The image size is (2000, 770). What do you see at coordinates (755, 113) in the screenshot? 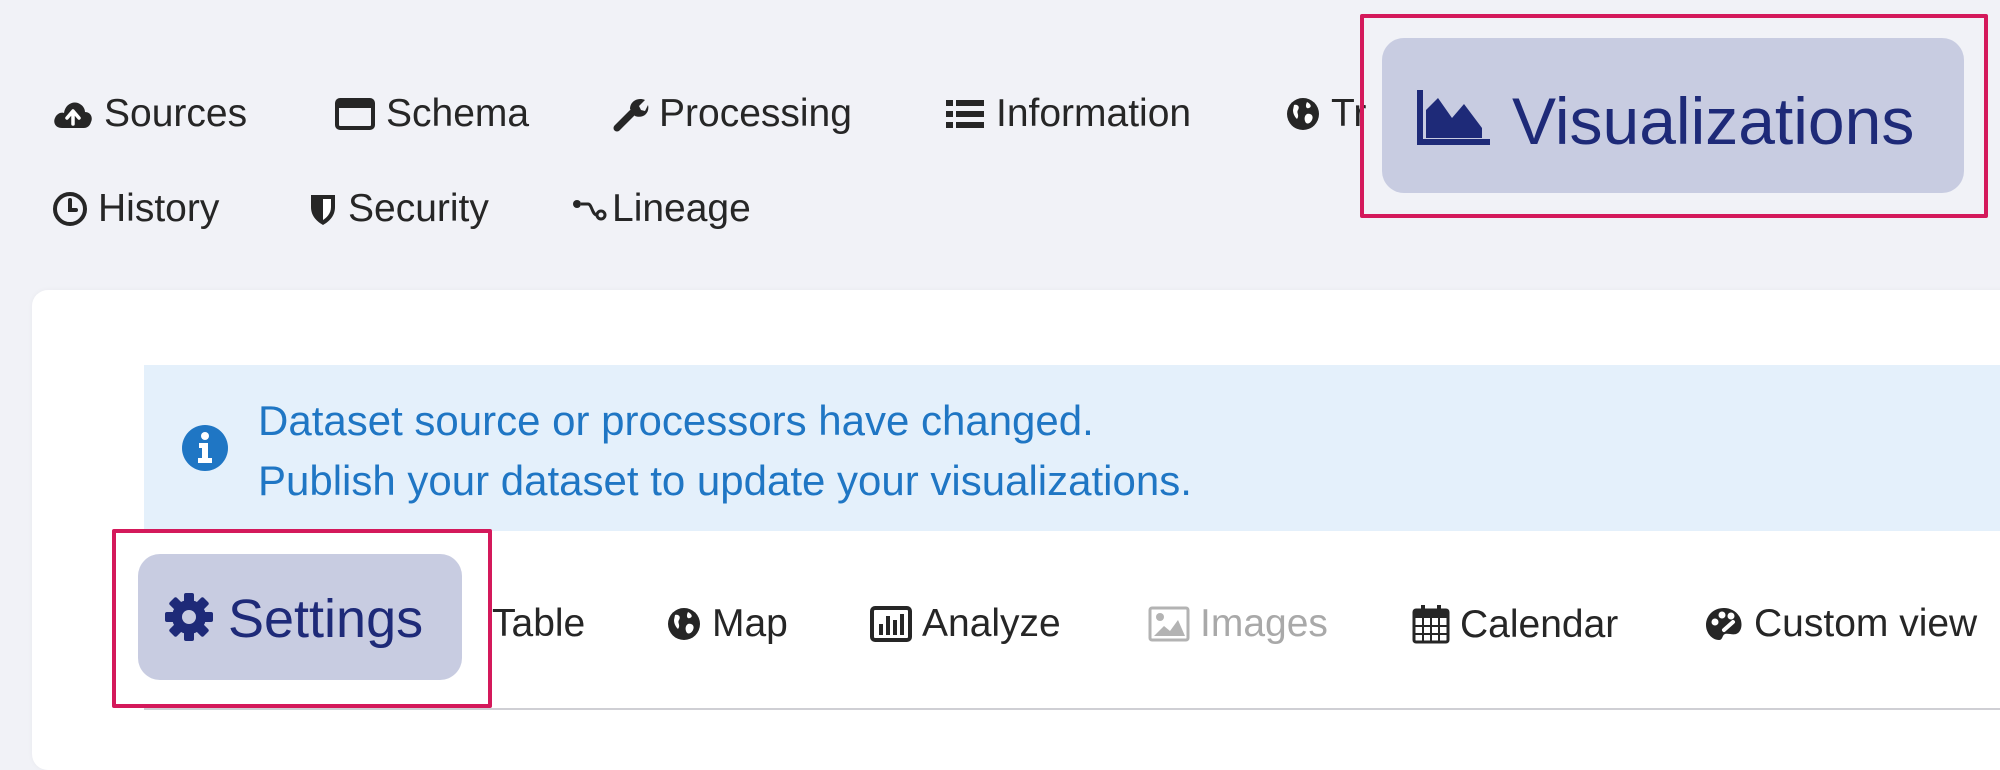
I see `tab-processing-label: Processing` at bounding box center [755, 113].